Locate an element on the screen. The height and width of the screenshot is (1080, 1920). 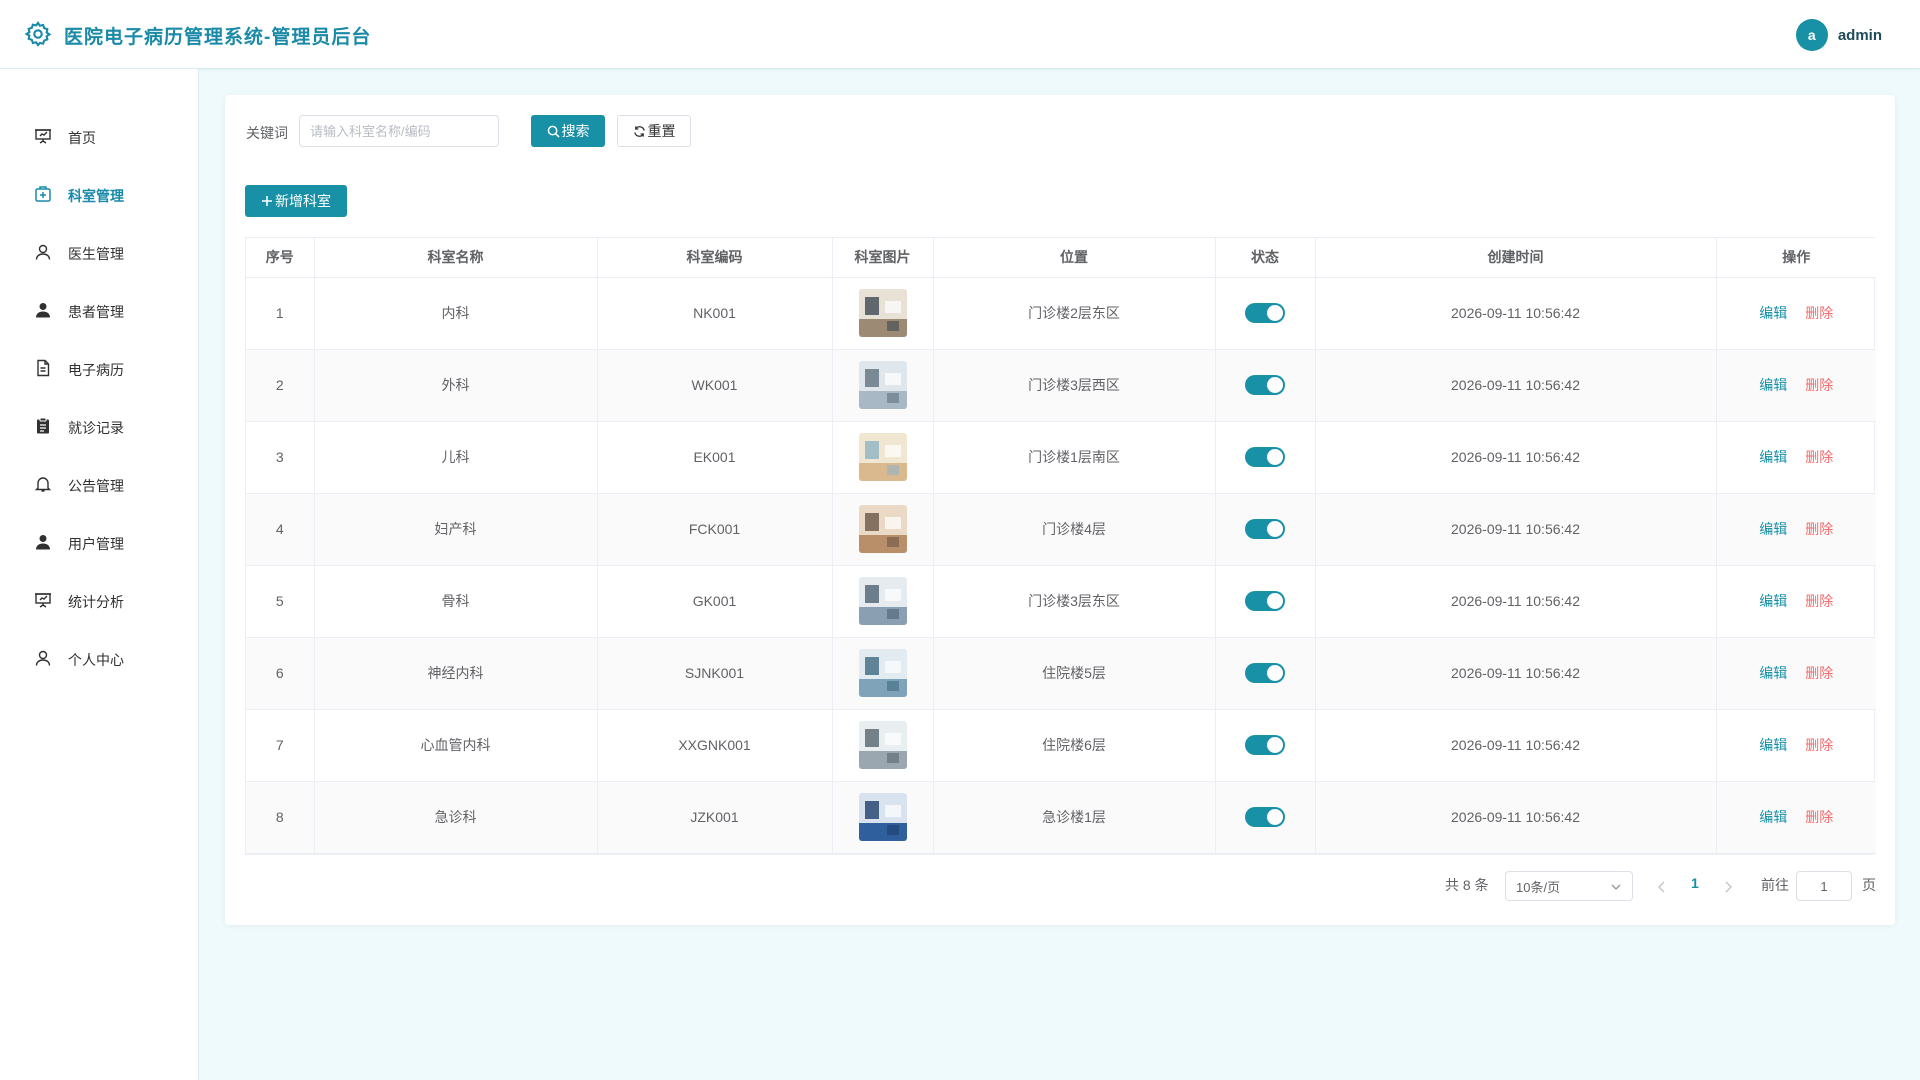
cell-location: 门诊楼2层东区 is located at coordinates (1074, 313).